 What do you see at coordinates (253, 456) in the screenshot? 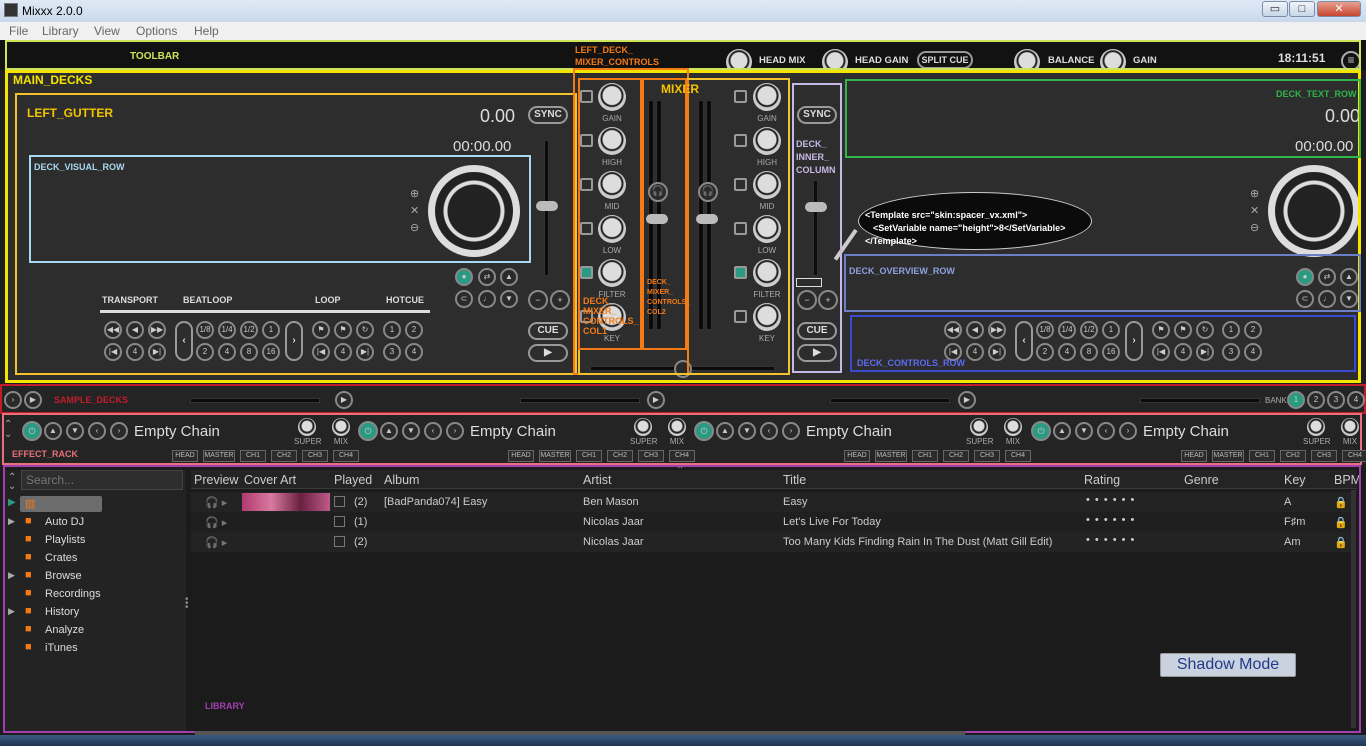
I see `fx-unit-1-assign-ch1-button: CH1` at bounding box center [253, 456].